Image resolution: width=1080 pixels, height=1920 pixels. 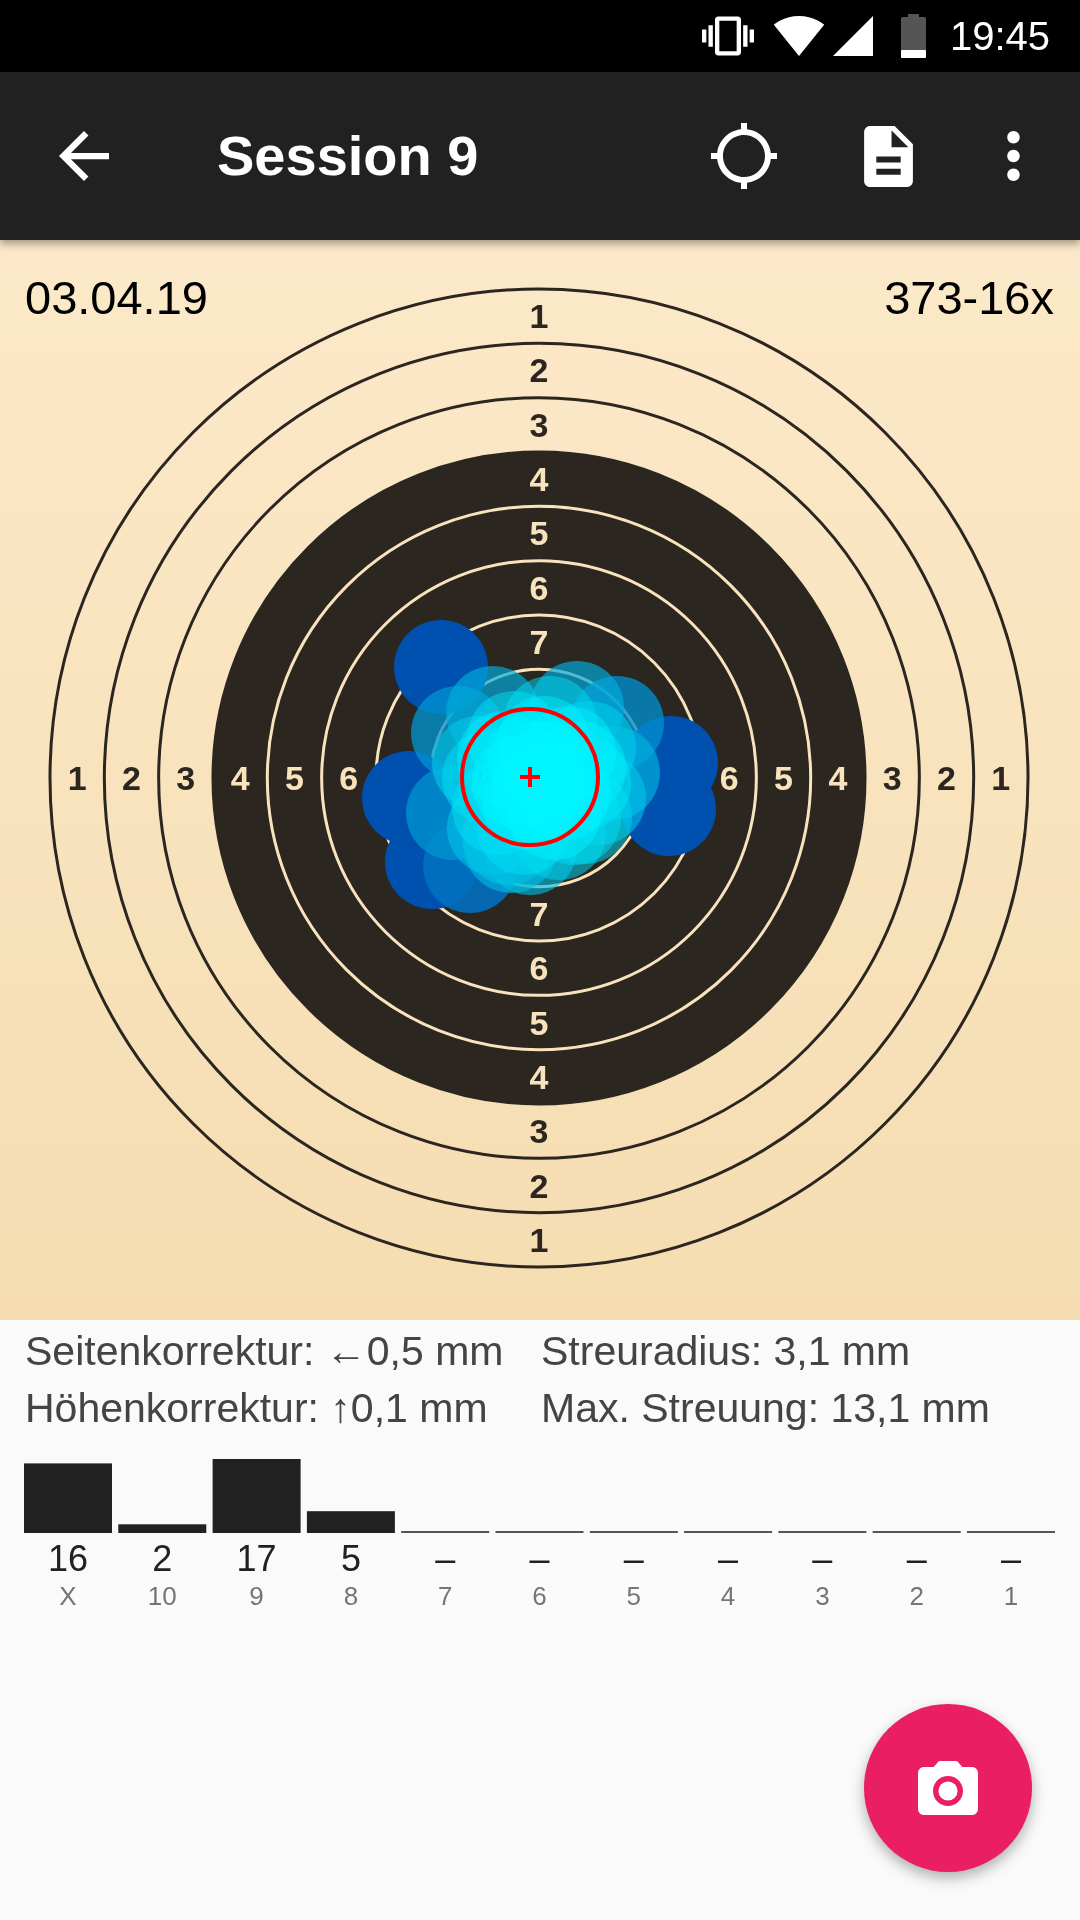 I want to click on ring-category-label: 1, so click(x=1011, y=1596).